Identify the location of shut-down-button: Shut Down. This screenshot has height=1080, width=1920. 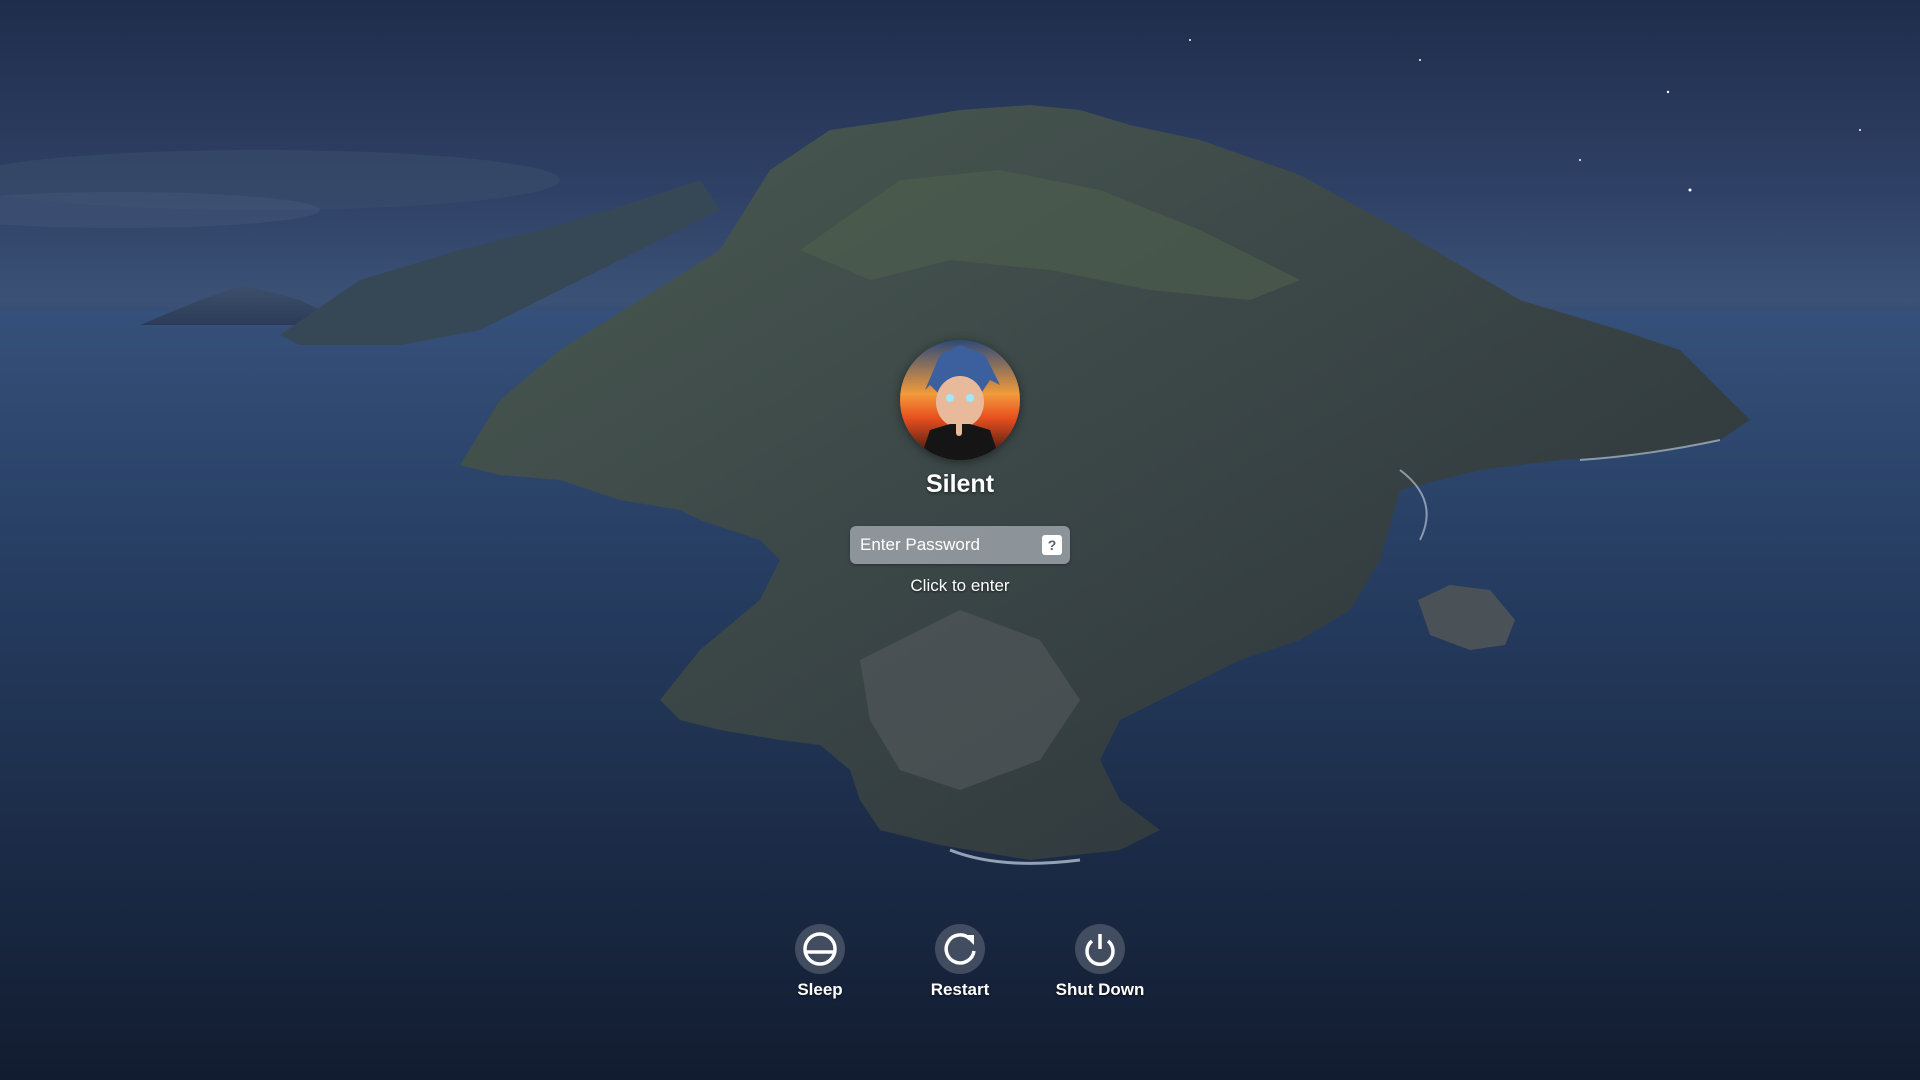
(1100, 962).